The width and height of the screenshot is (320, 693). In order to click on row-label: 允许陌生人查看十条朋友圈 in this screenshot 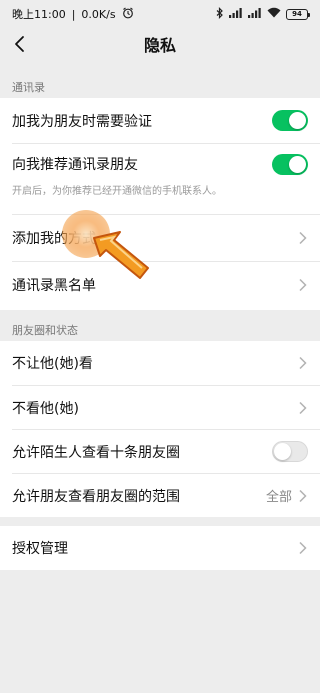, I will do `click(96, 452)`.